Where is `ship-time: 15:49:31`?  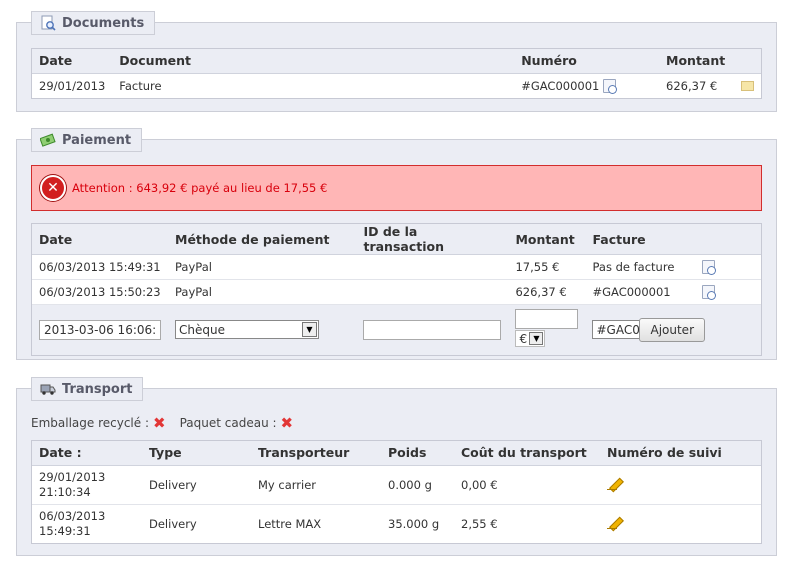
ship-time: 15:49:31 is located at coordinates (65, 530).